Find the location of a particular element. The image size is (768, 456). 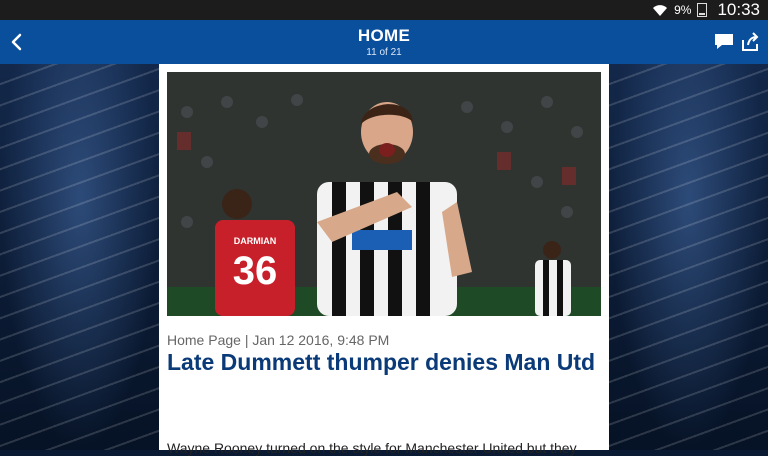

article-headline: Late Dummett thumper denies Man Utd is located at coordinates (382, 362).